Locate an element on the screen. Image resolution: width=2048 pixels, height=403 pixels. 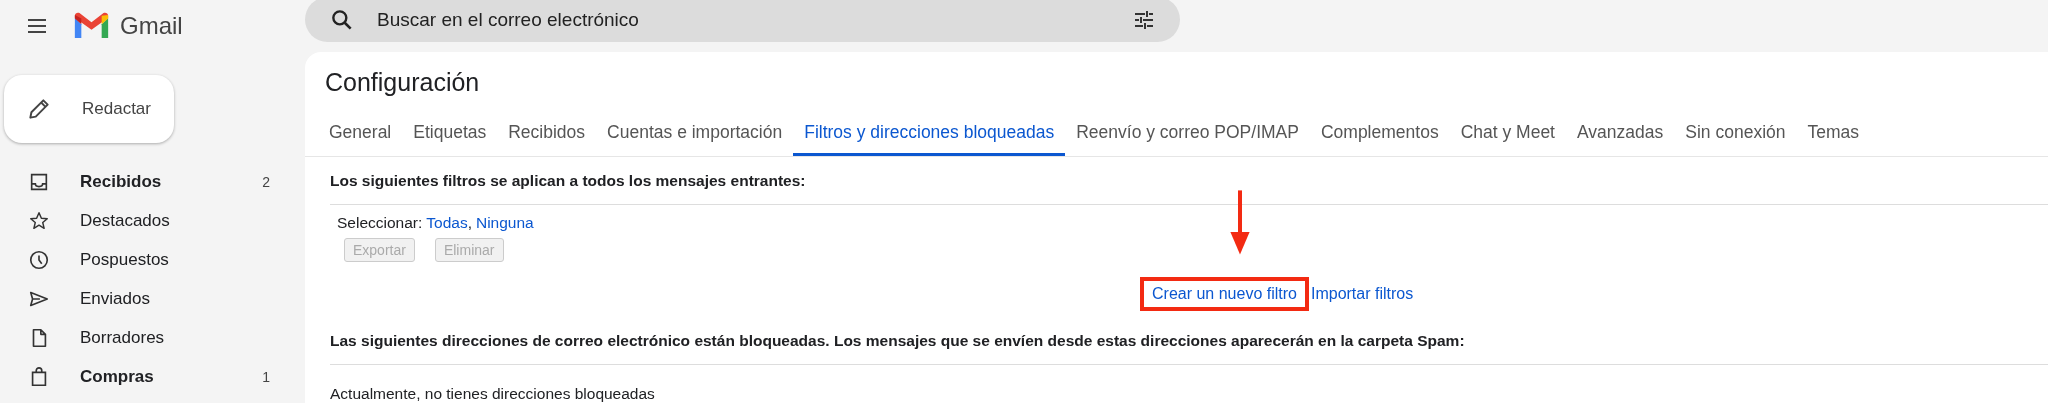
empty-message: Actualmente, no tienes direcciones bloqueadas is located at coordinates (493, 393).